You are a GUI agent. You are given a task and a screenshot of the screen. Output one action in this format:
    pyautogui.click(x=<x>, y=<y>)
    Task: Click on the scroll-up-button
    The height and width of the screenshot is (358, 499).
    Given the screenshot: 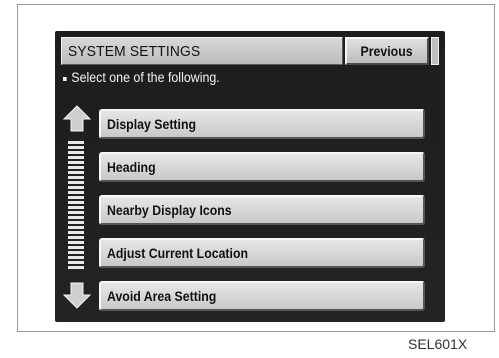 What is the action you would take?
    pyautogui.click(x=77, y=118)
    